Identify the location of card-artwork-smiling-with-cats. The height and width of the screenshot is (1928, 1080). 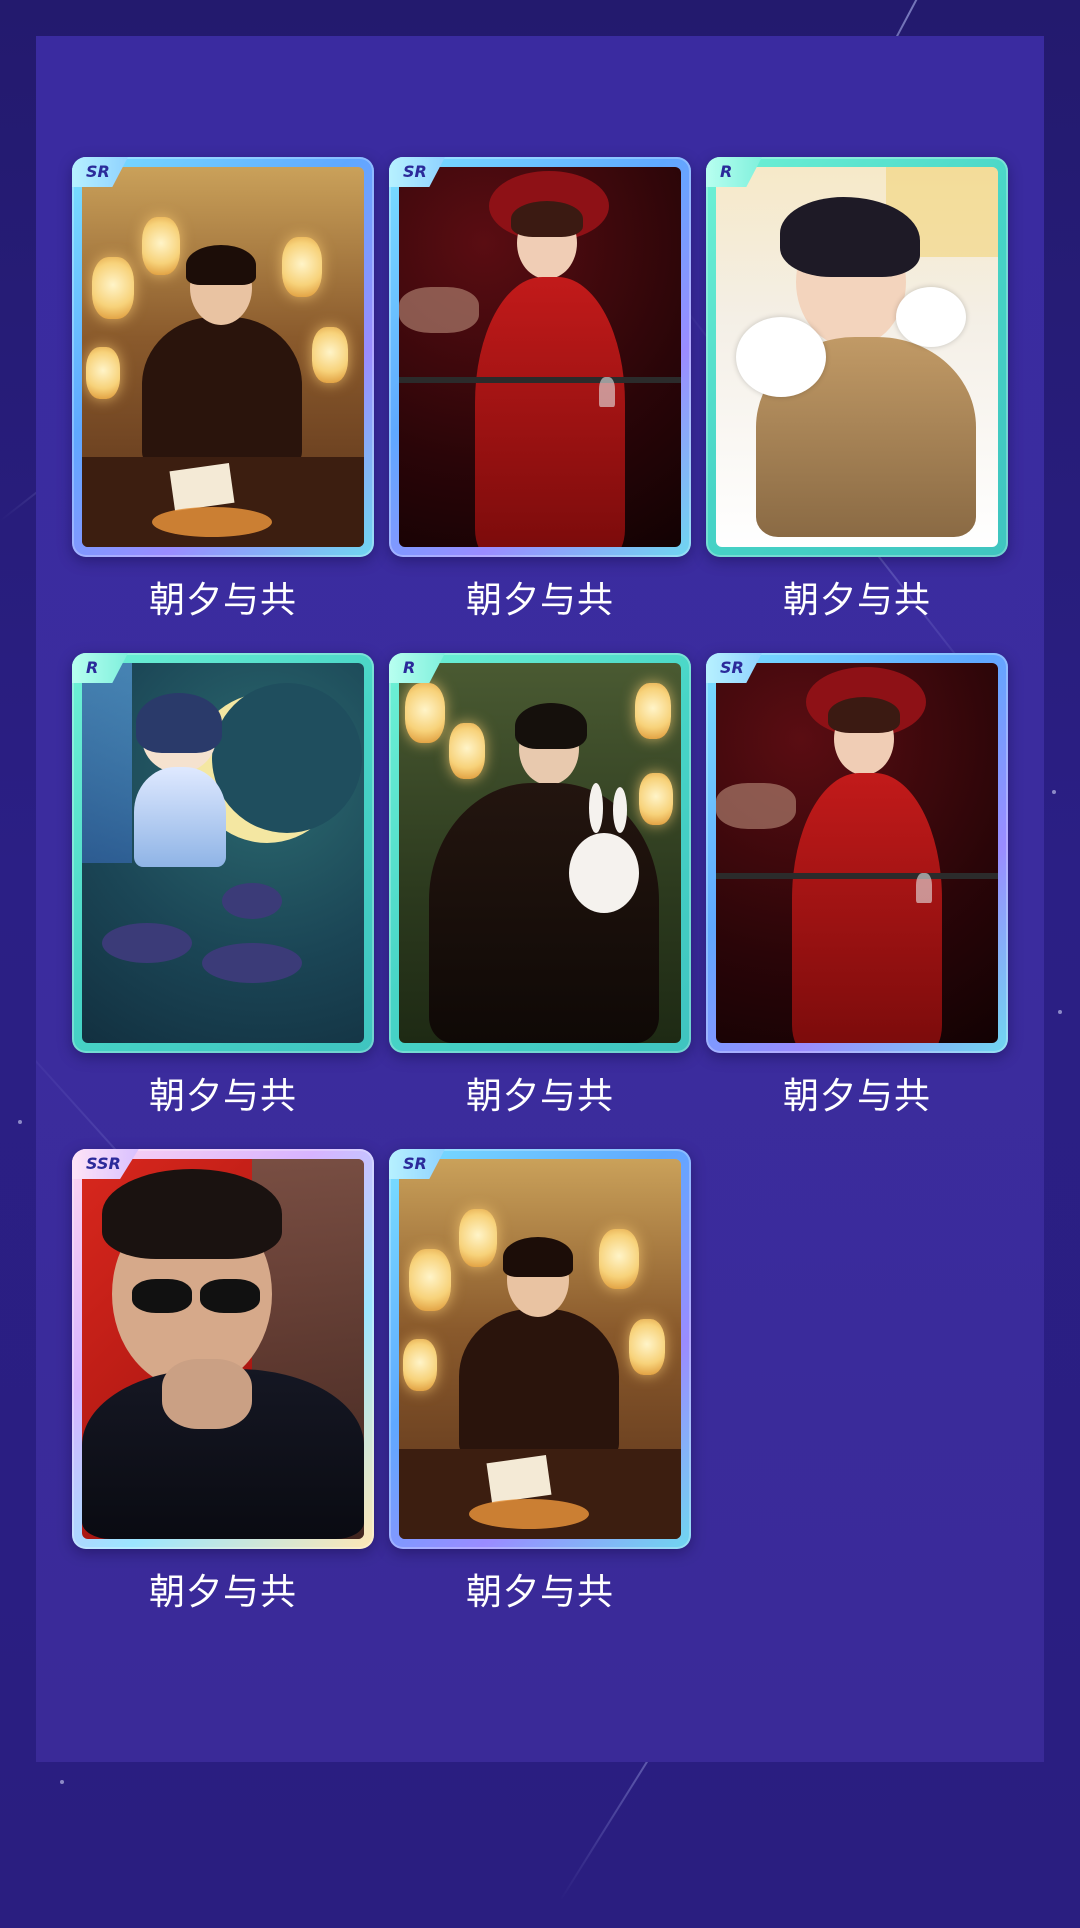
(857, 357).